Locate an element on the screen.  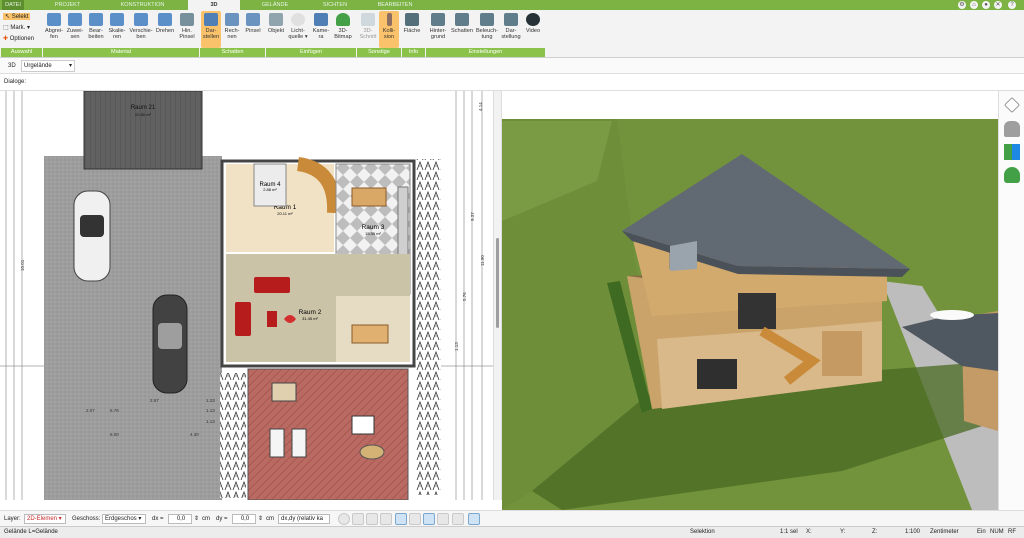
room-area-1: 20.11 m² is located at coordinates (285, 213).